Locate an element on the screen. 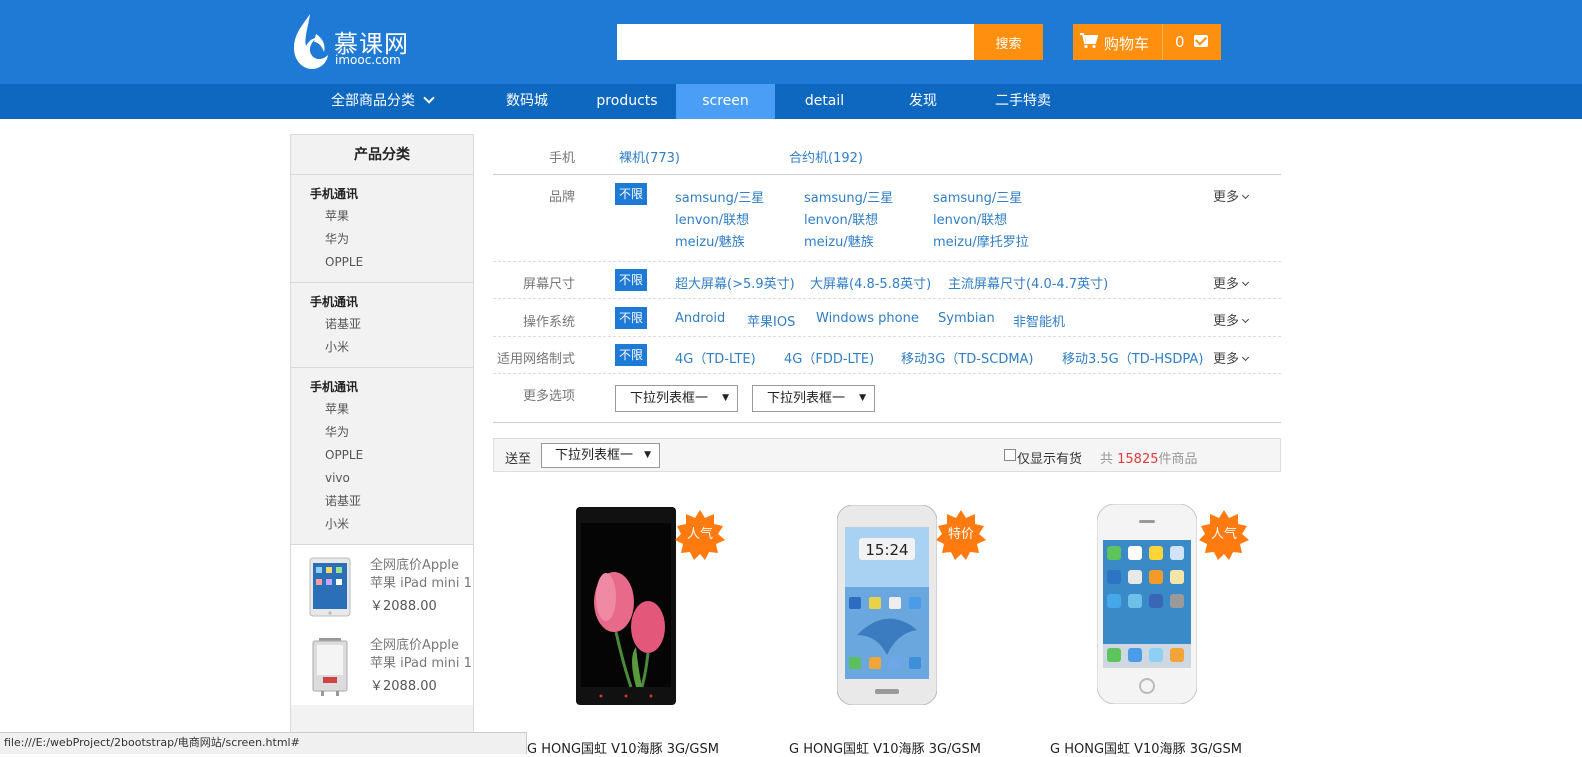 The height and width of the screenshot is (757, 1582). cart-button: 购物车 0 is located at coordinates (1147, 42).